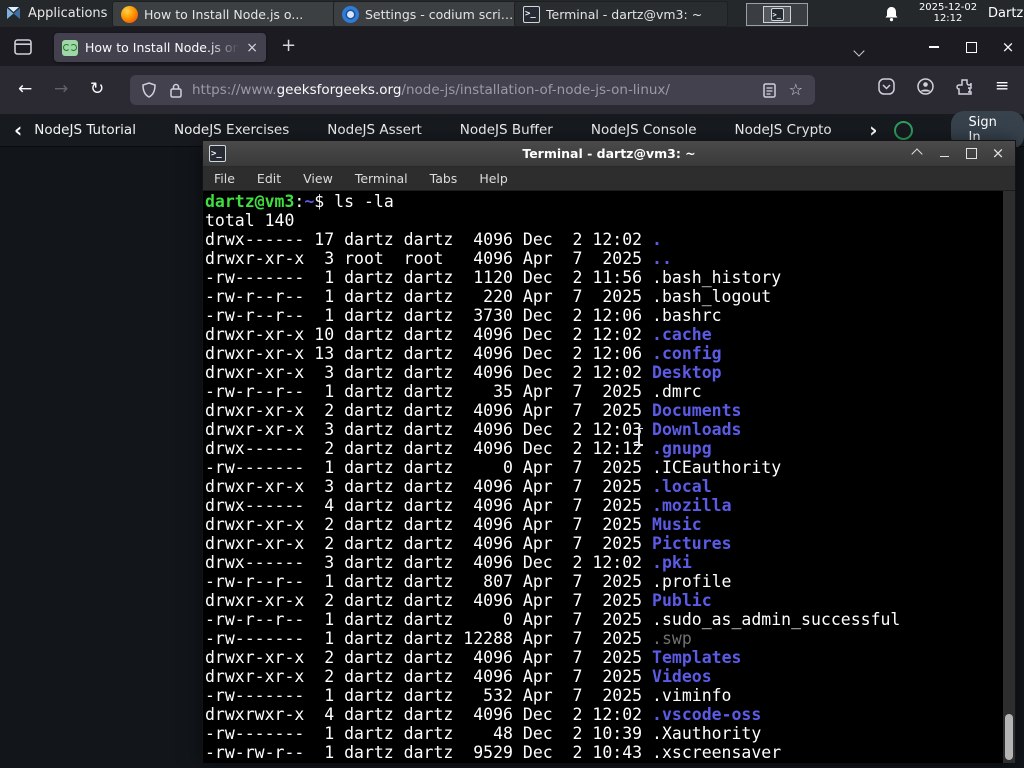 Image resolution: width=1024 pixels, height=768 pixels. I want to click on browser-minimize-button, so click(934, 47).